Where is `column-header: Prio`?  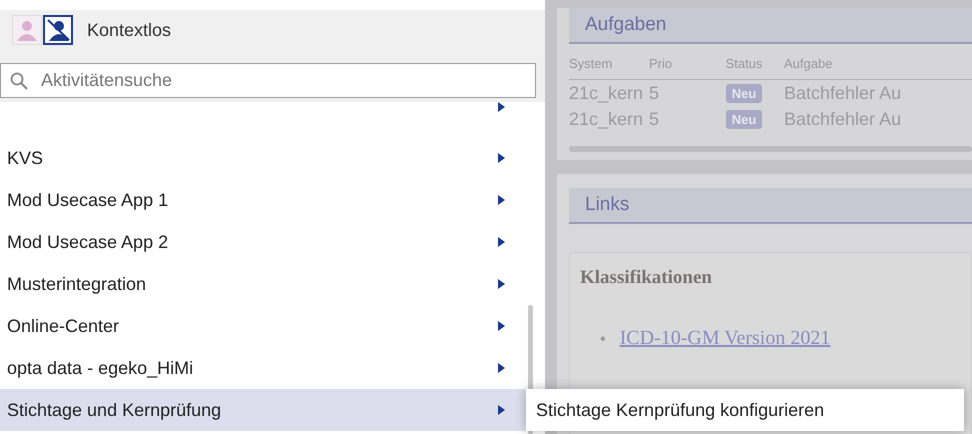 column-header: Prio is located at coordinates (661, 63).